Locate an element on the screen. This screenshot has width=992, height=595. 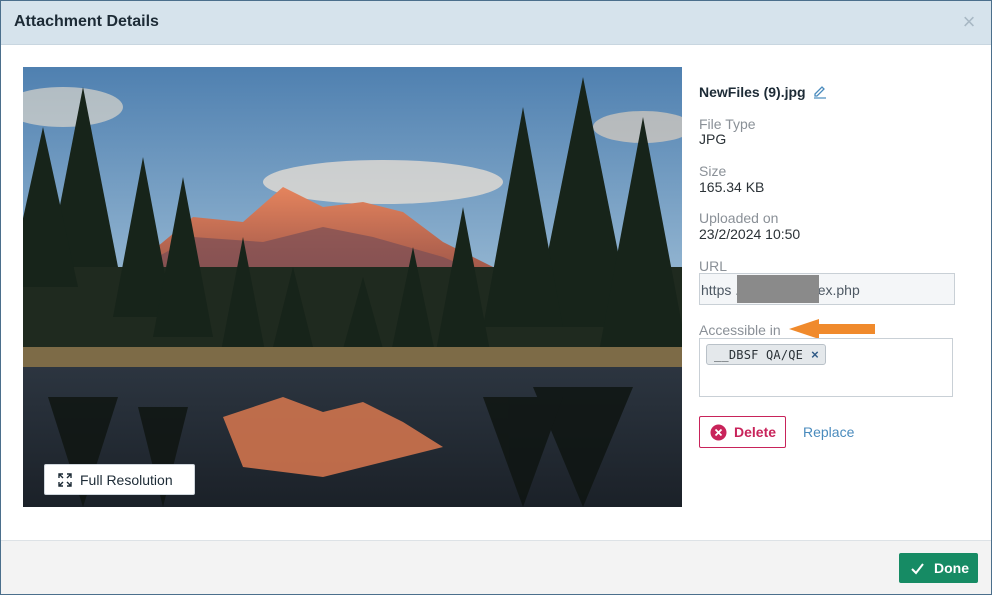
uploaded-on-label: Uploaded on is located at coordinates (739, 218).